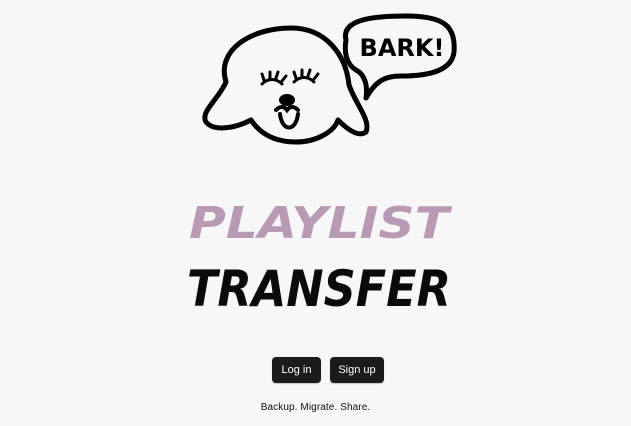 The height and width of the screenshot is (426, 631). What do you see at coordinates (328, 370) in the screenshot?
I see `auth-buttons: Log in Sign up` at bounding box center [328, 370].